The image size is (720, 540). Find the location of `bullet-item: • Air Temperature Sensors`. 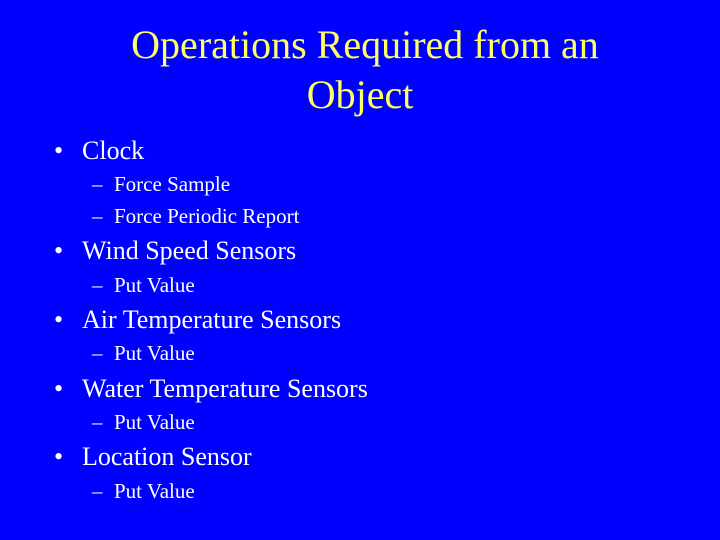

bullet-item: • Air Temperature Sensors is located at coordinates (197, 320).